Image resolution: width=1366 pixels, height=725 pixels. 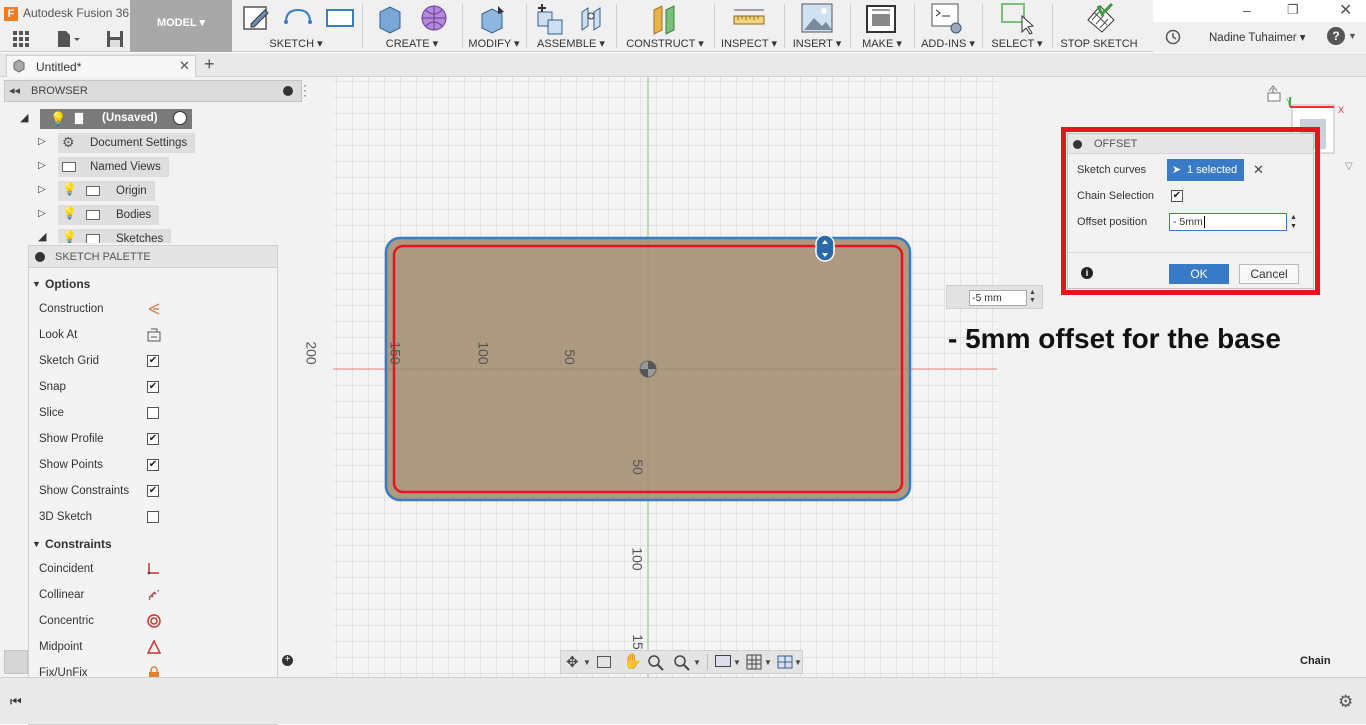 I want to click on close-tab-icon: ✕, so click(x=184, y=66).